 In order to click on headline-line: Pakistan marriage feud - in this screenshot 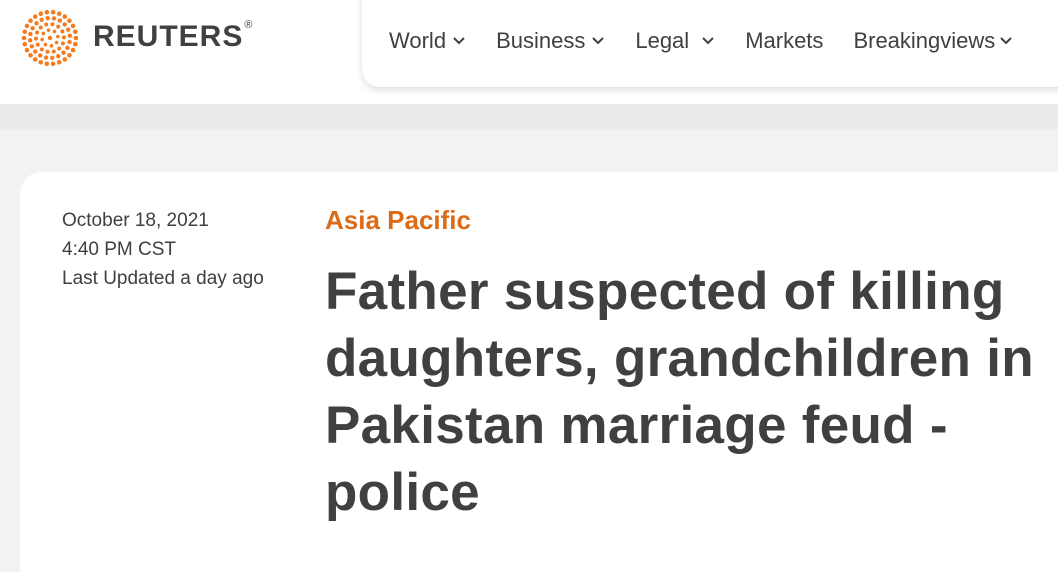, I will do `click(636, 425)`.